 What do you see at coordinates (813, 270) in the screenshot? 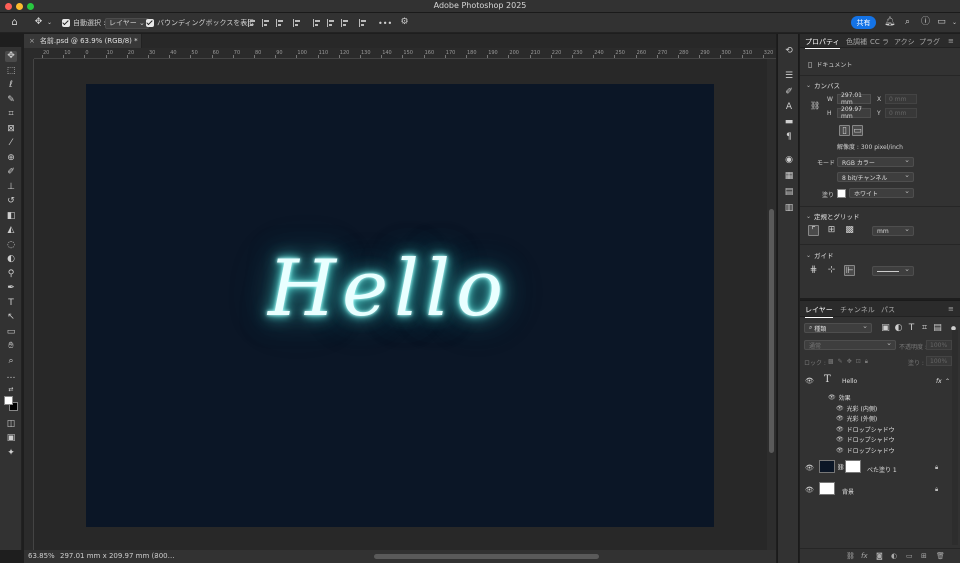
I see `guides-toggle-icon: ⋕` at bounding box center [813, 270].